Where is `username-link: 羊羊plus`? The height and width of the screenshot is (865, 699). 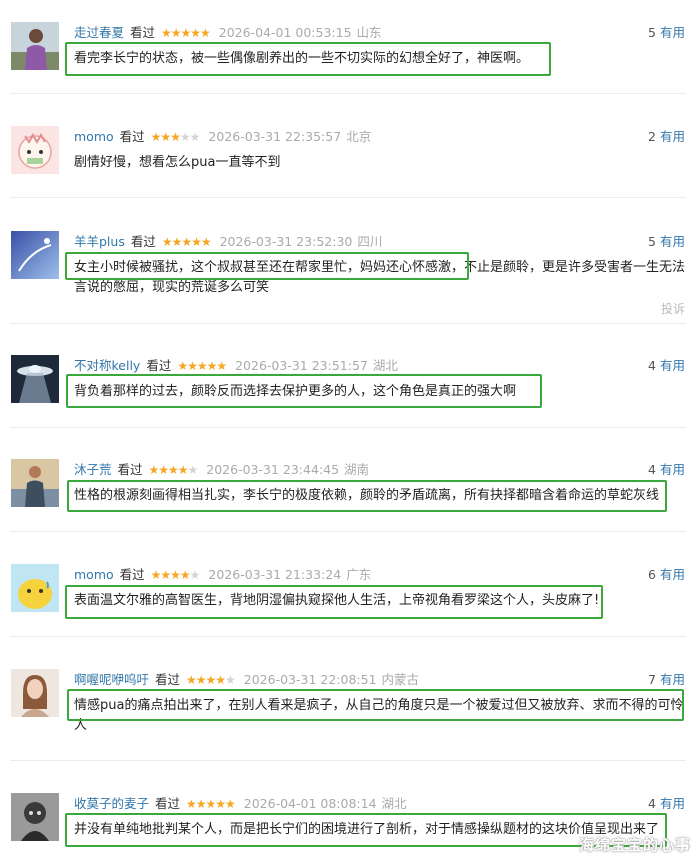
username-link: 羊羊plus is located at coordinates (99, 241).